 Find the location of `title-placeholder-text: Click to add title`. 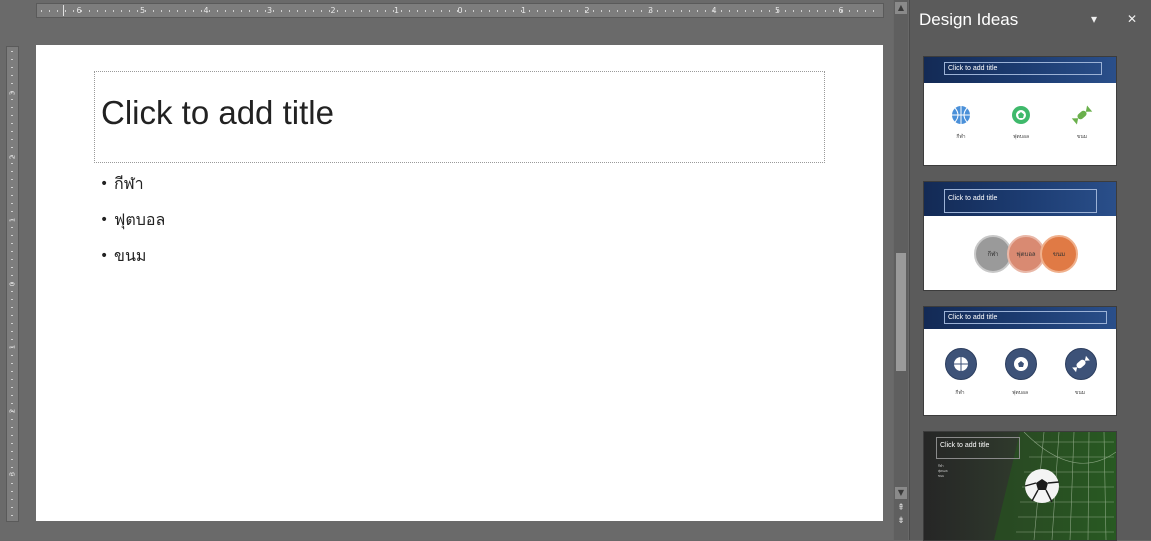

title-placeholder-text: Click to add title is located at coordinates (217, 112).